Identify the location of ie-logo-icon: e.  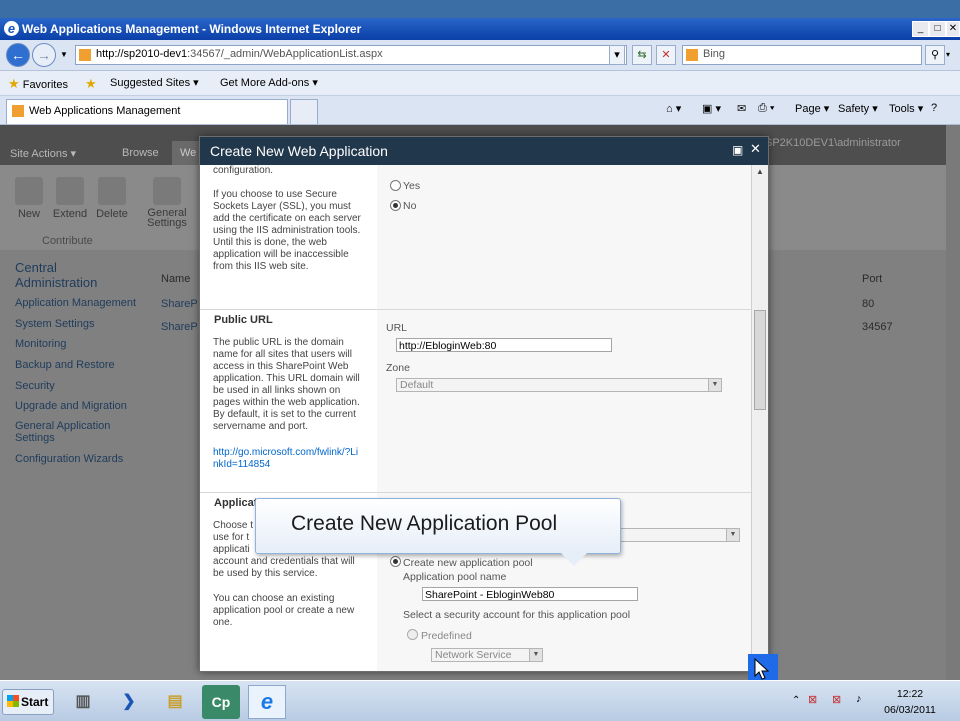
(11, 28).